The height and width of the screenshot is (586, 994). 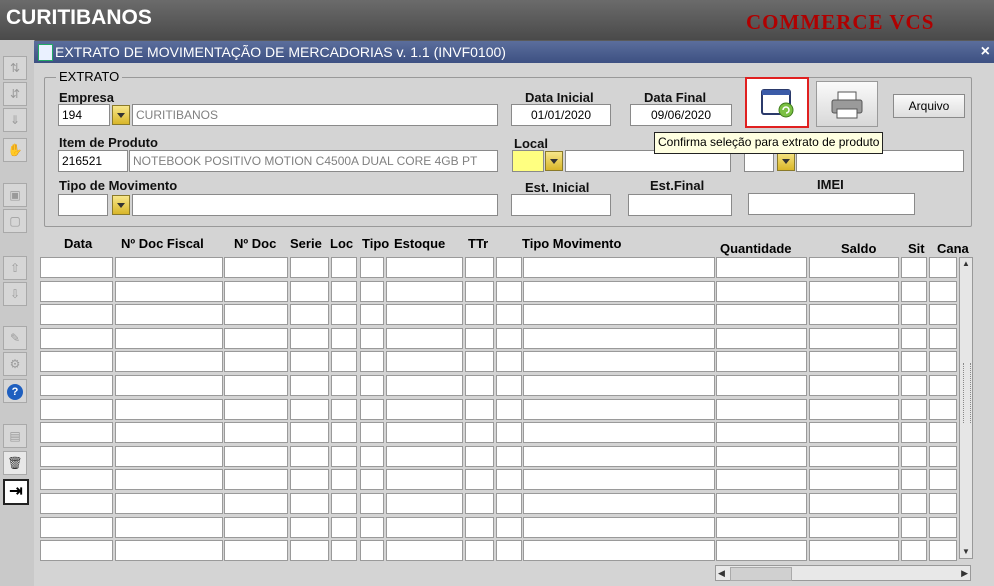 What do you see at coordinates (15, 268) in the screenshot?
I see `up-arrow-icon: ⇧` at bounding box center [15, 268].